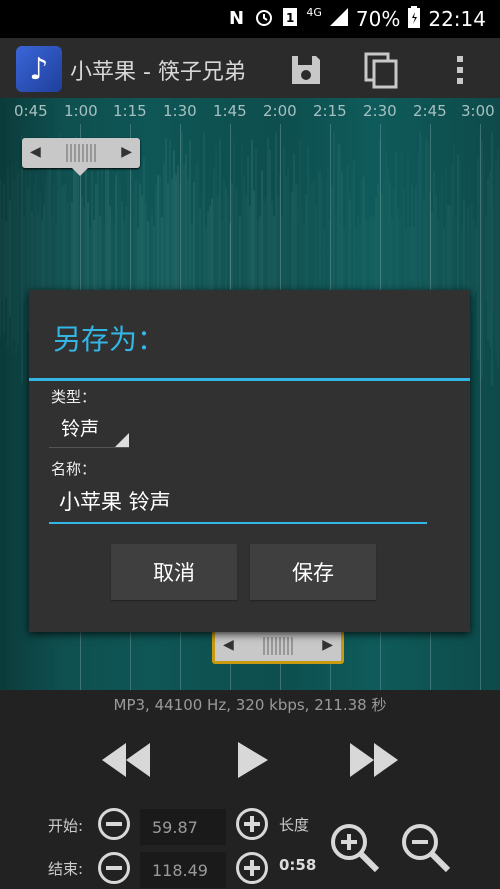  I want to click on end-marker-handle: ◀ ▶, so click(278, 646).